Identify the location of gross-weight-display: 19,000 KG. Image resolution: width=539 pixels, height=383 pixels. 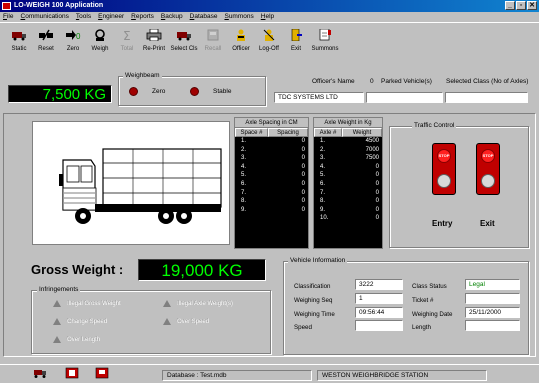
(202, 270).